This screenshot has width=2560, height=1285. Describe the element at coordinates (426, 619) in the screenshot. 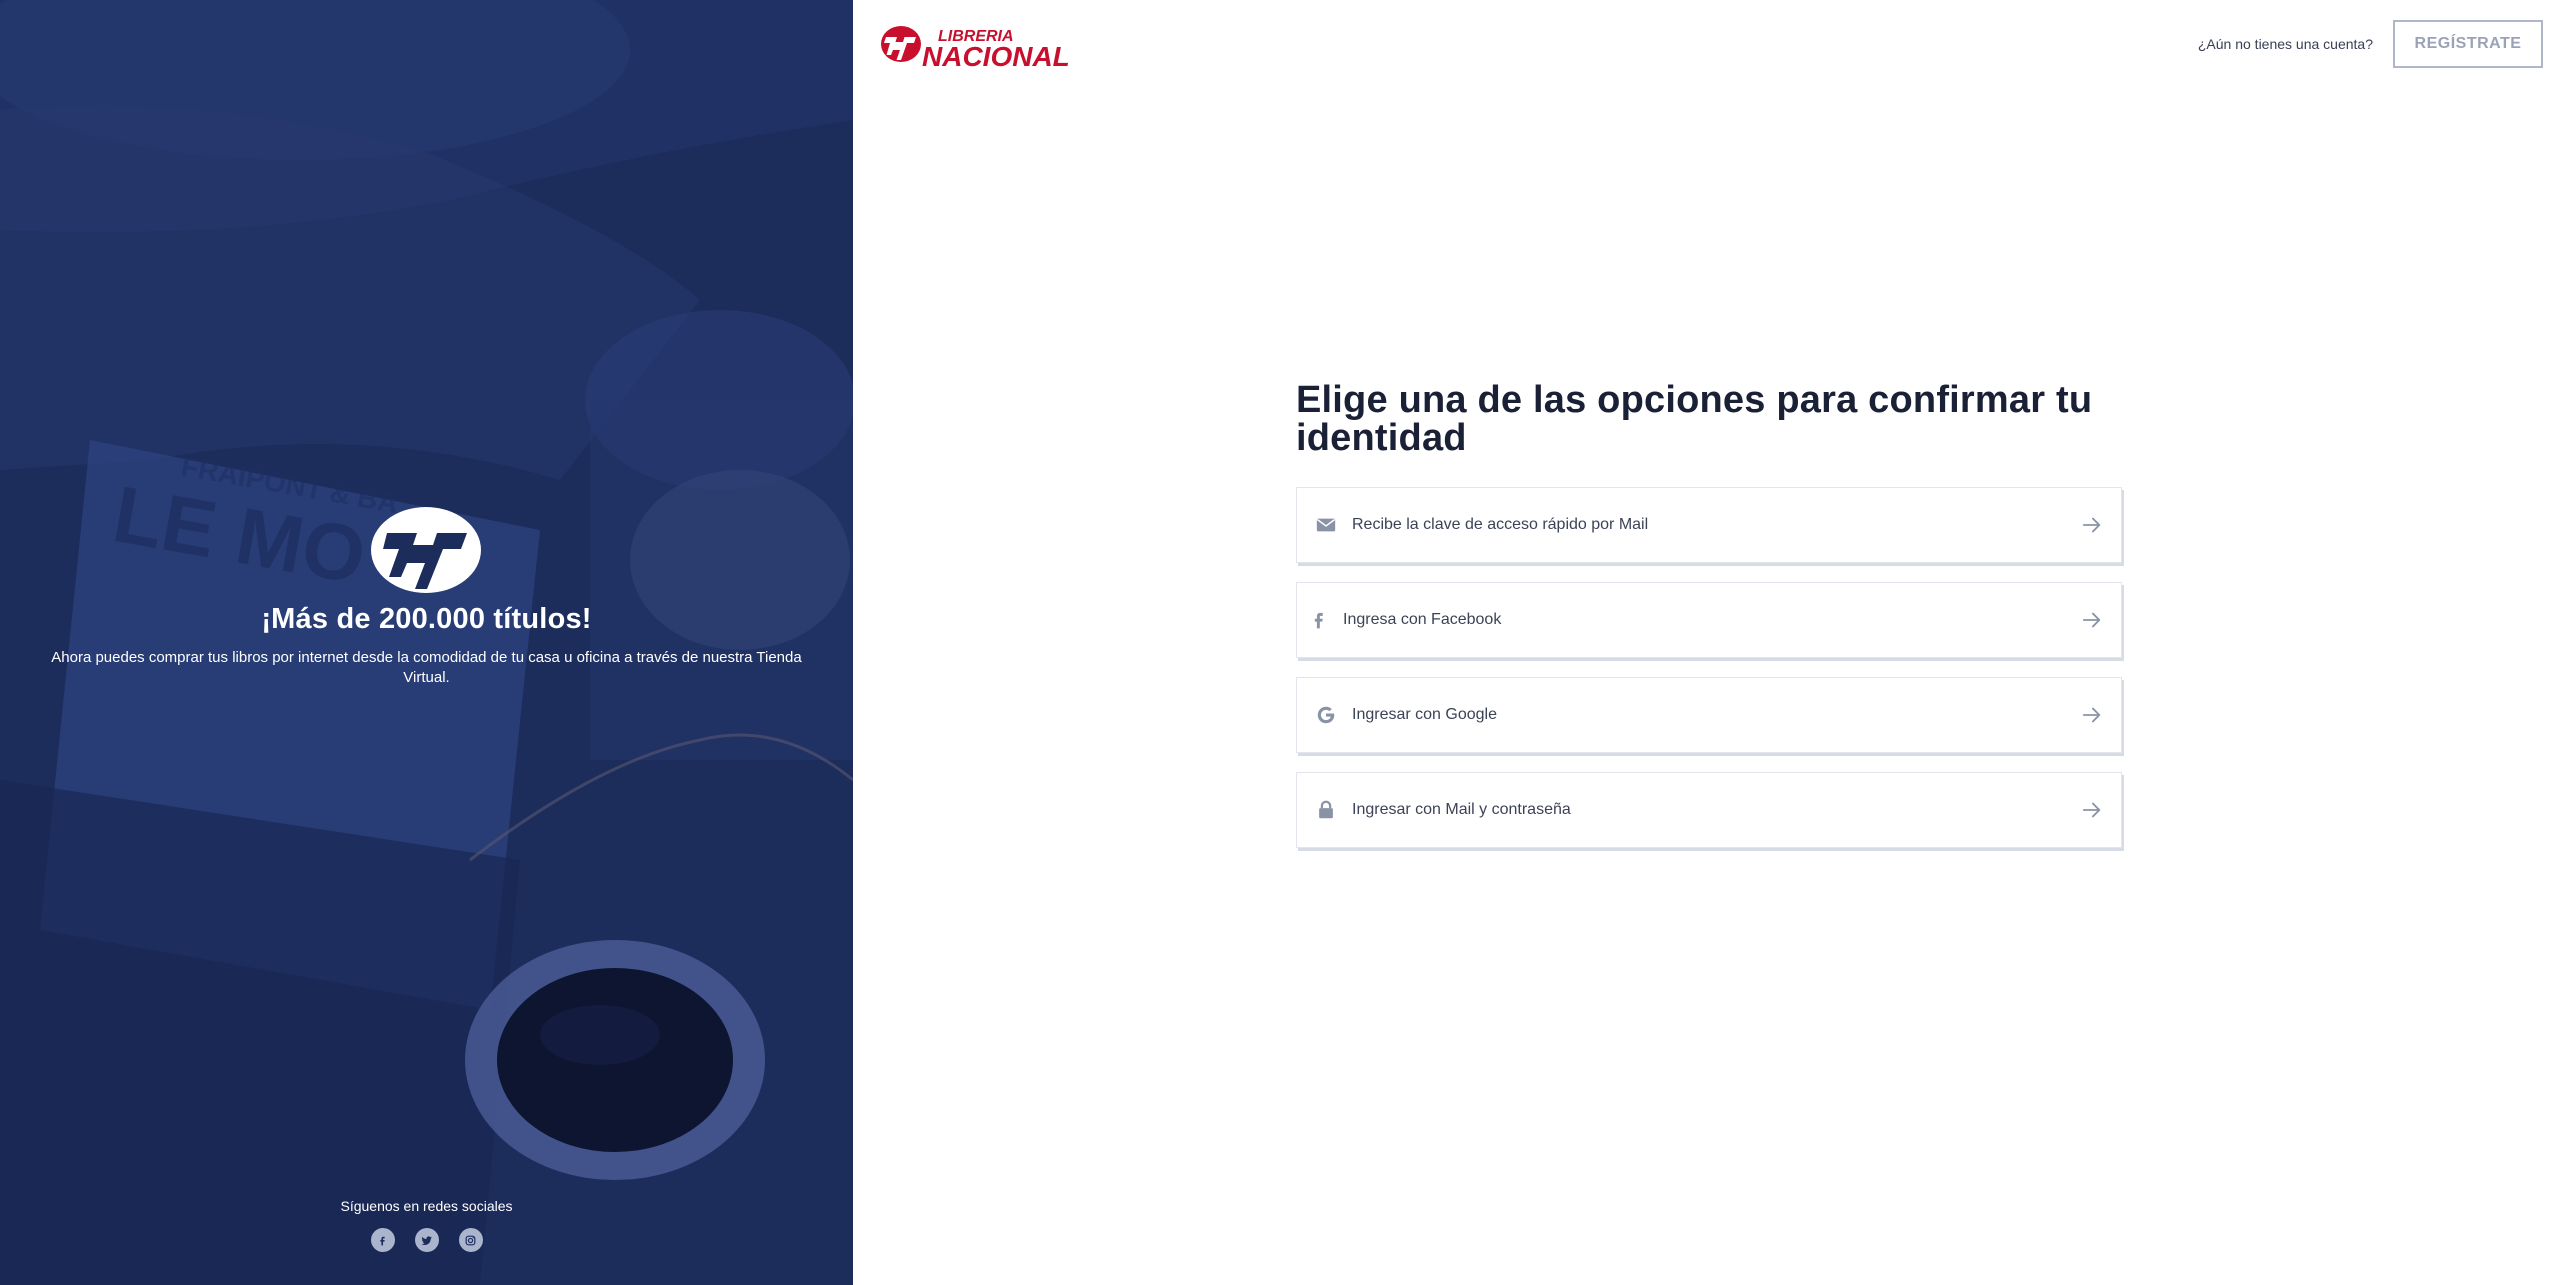

I see `promo-title: ¡Más de 200.000 títulos!` at that location.